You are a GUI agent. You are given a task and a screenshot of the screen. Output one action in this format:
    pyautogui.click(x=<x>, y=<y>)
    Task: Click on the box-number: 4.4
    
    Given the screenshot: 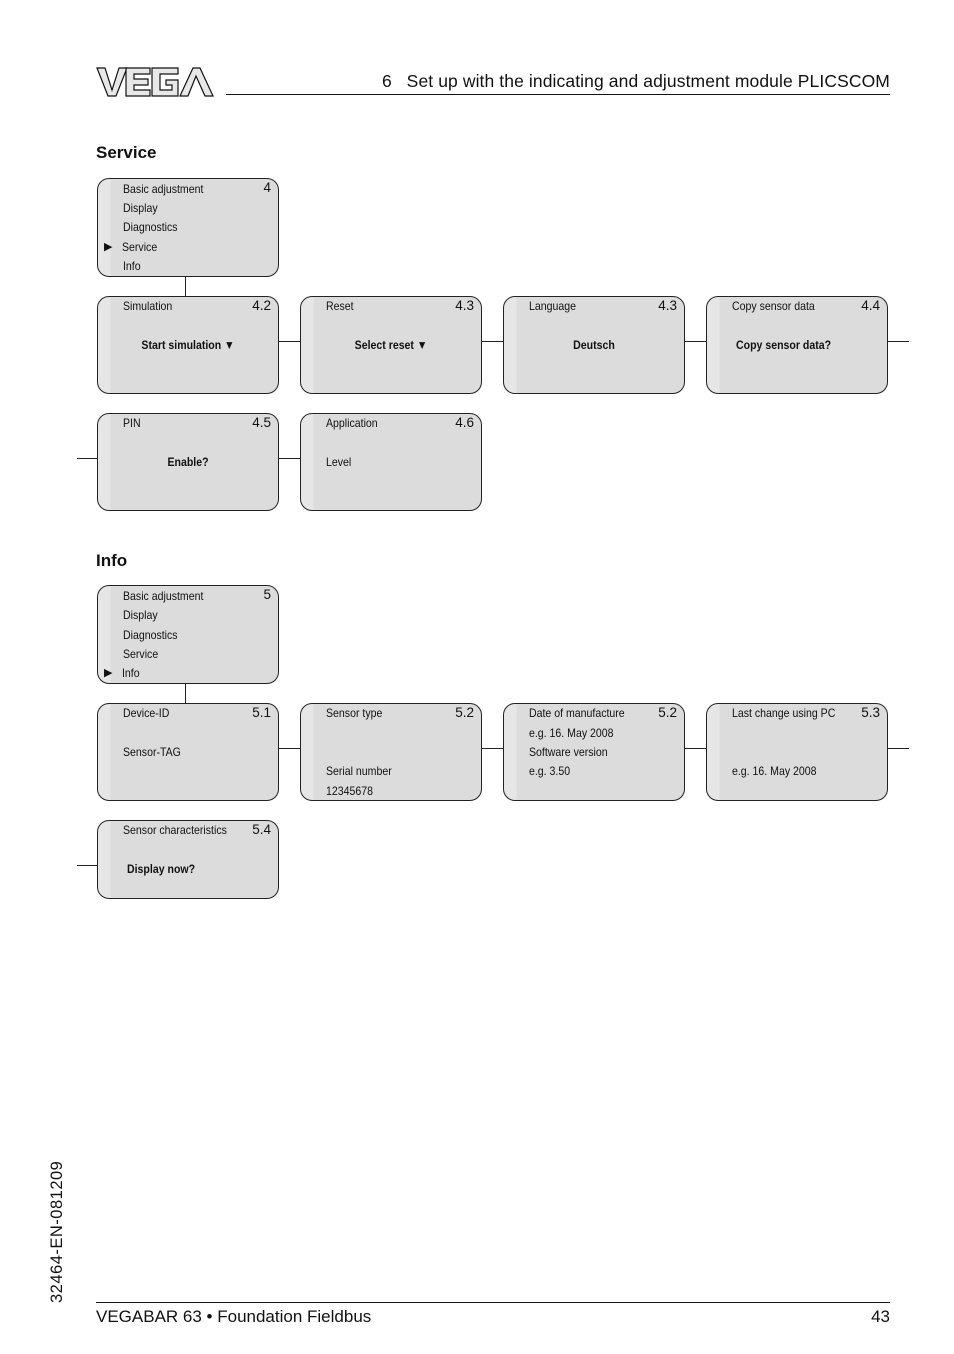 What is the action you would take?
    pyautogui.click(x=870, y=305)
    